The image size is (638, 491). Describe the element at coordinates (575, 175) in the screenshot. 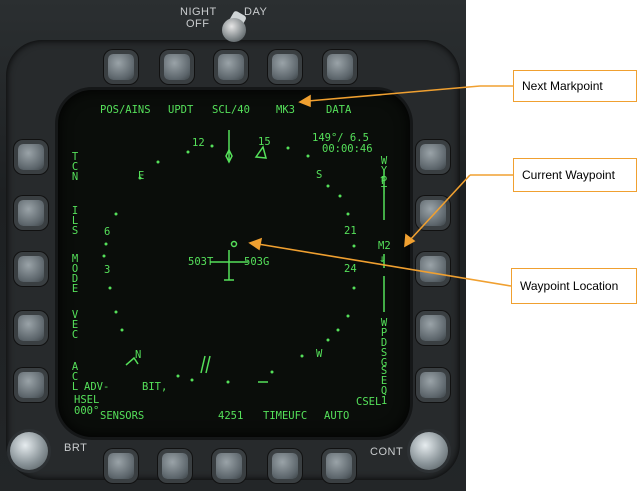

I see `callout-current-waypoint: Current Waypoint` at that location.